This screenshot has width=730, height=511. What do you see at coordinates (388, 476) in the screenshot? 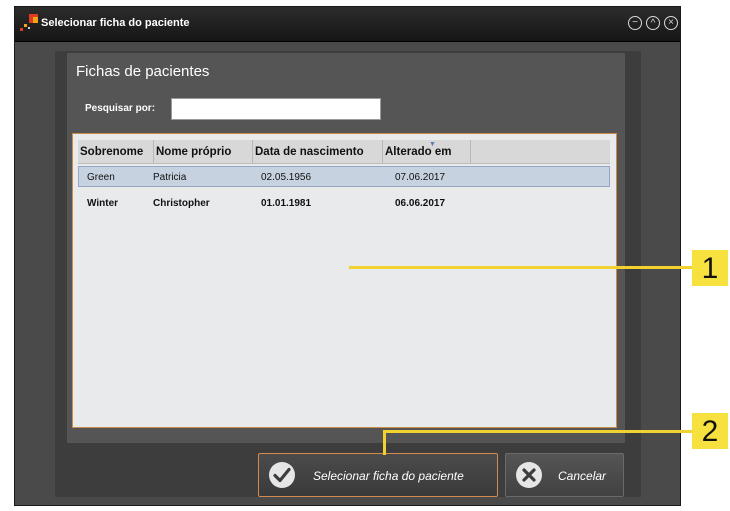
I see `select-record-label: Selecionar ficha do paciente` at bounding box center [388, 476].